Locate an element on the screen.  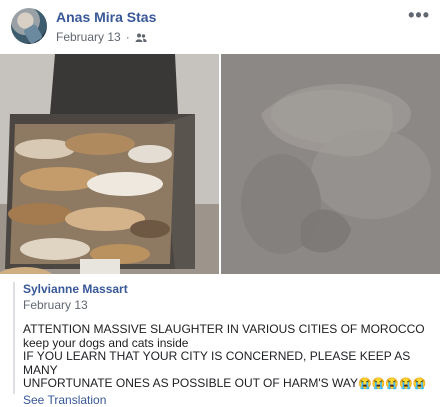
post-date: February 13 is located at coordinates (88, 37).